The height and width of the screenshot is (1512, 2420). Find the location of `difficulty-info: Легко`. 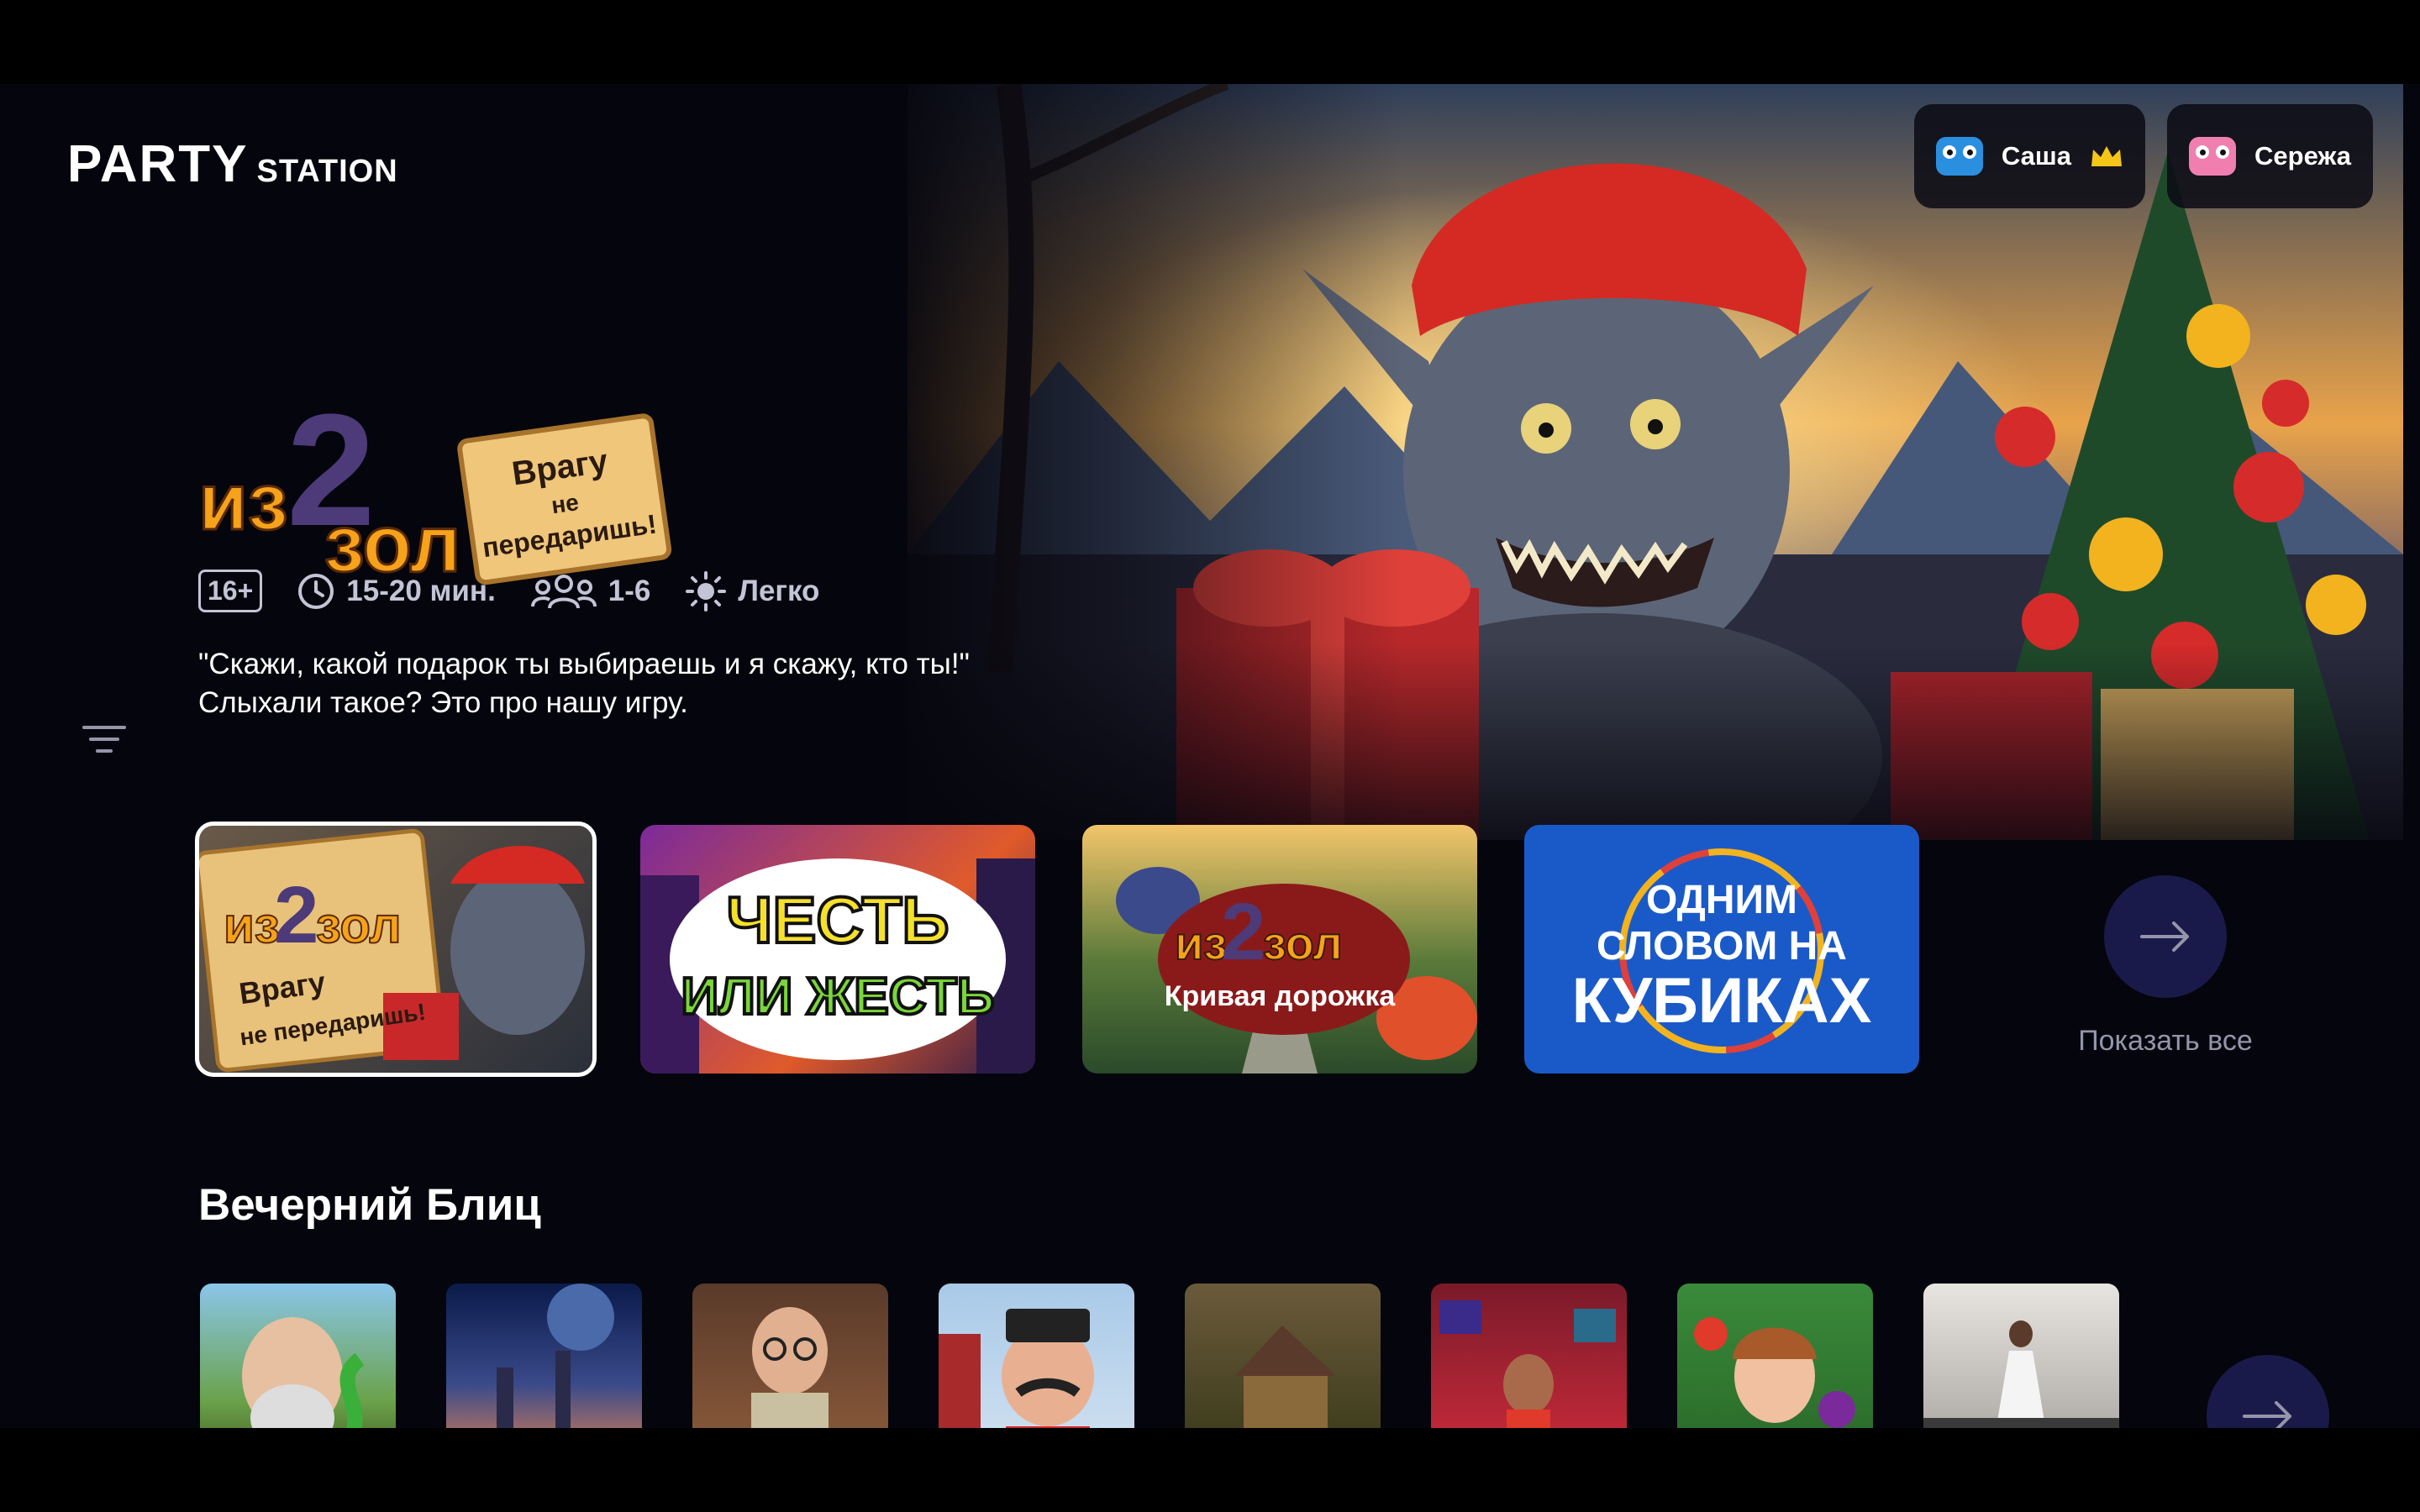

difficulty-info: Легко is located at coordinates (753, 591).